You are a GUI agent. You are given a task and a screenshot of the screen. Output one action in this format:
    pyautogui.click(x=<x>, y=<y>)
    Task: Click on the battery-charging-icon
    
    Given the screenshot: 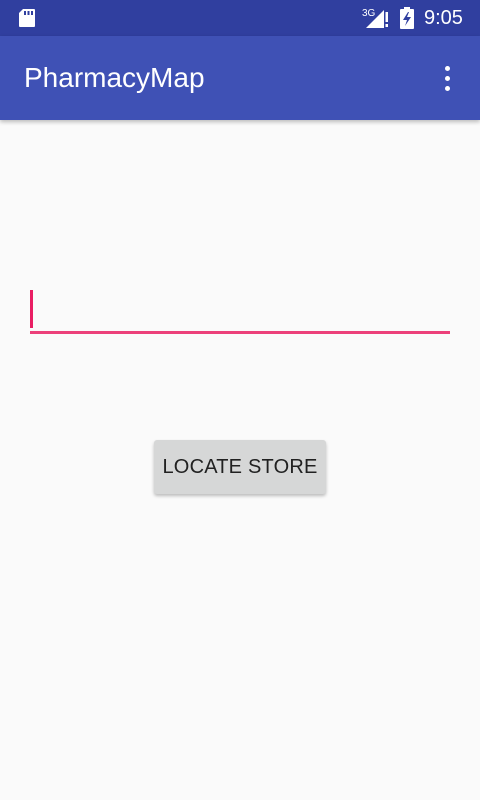 What is the action you would take?
    pyautogui.click(x=407, y=18)
    